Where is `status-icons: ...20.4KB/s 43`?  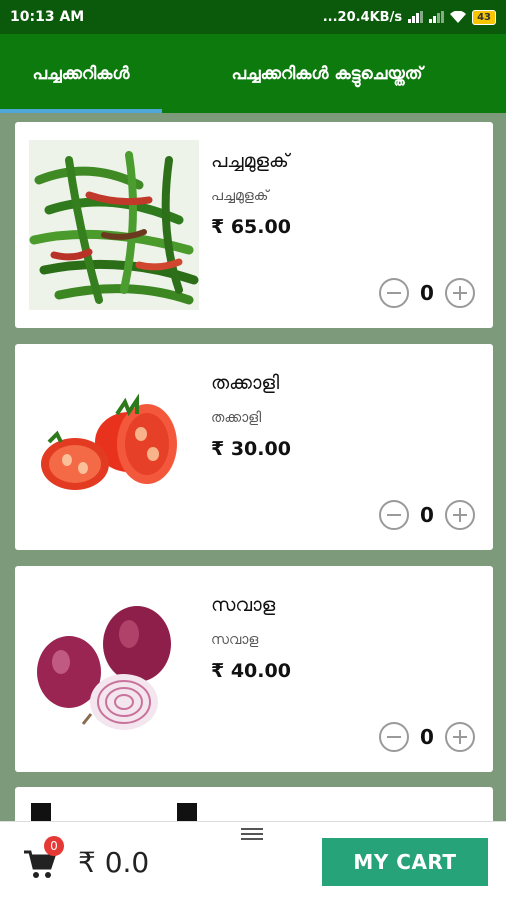
status-icons: ...20.4KB/s 43 is located at coordinates (409, 17).